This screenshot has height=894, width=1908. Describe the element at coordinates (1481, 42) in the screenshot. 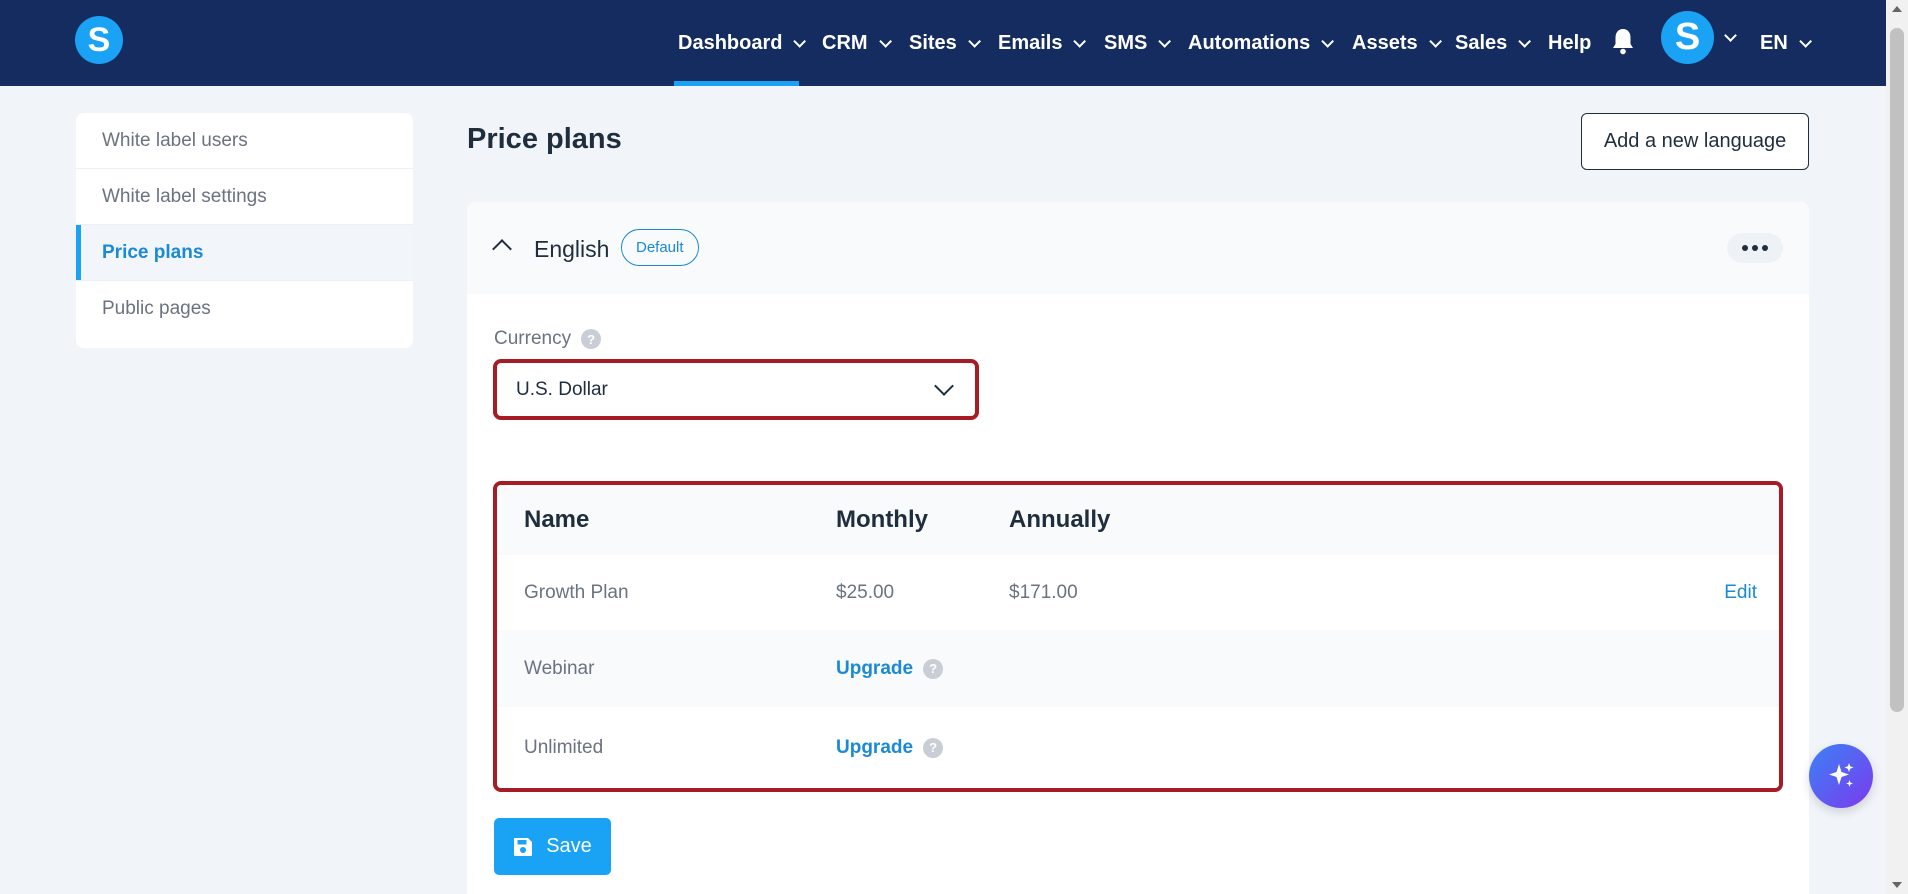

I see `nav-sales-label: Sales` at that location.